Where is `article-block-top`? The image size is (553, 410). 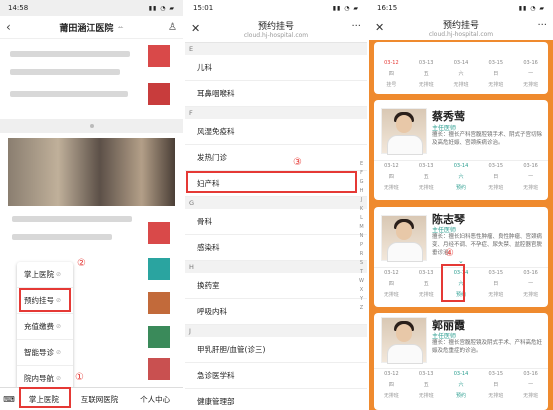 article-block-top is located at coordinates (91, 79).